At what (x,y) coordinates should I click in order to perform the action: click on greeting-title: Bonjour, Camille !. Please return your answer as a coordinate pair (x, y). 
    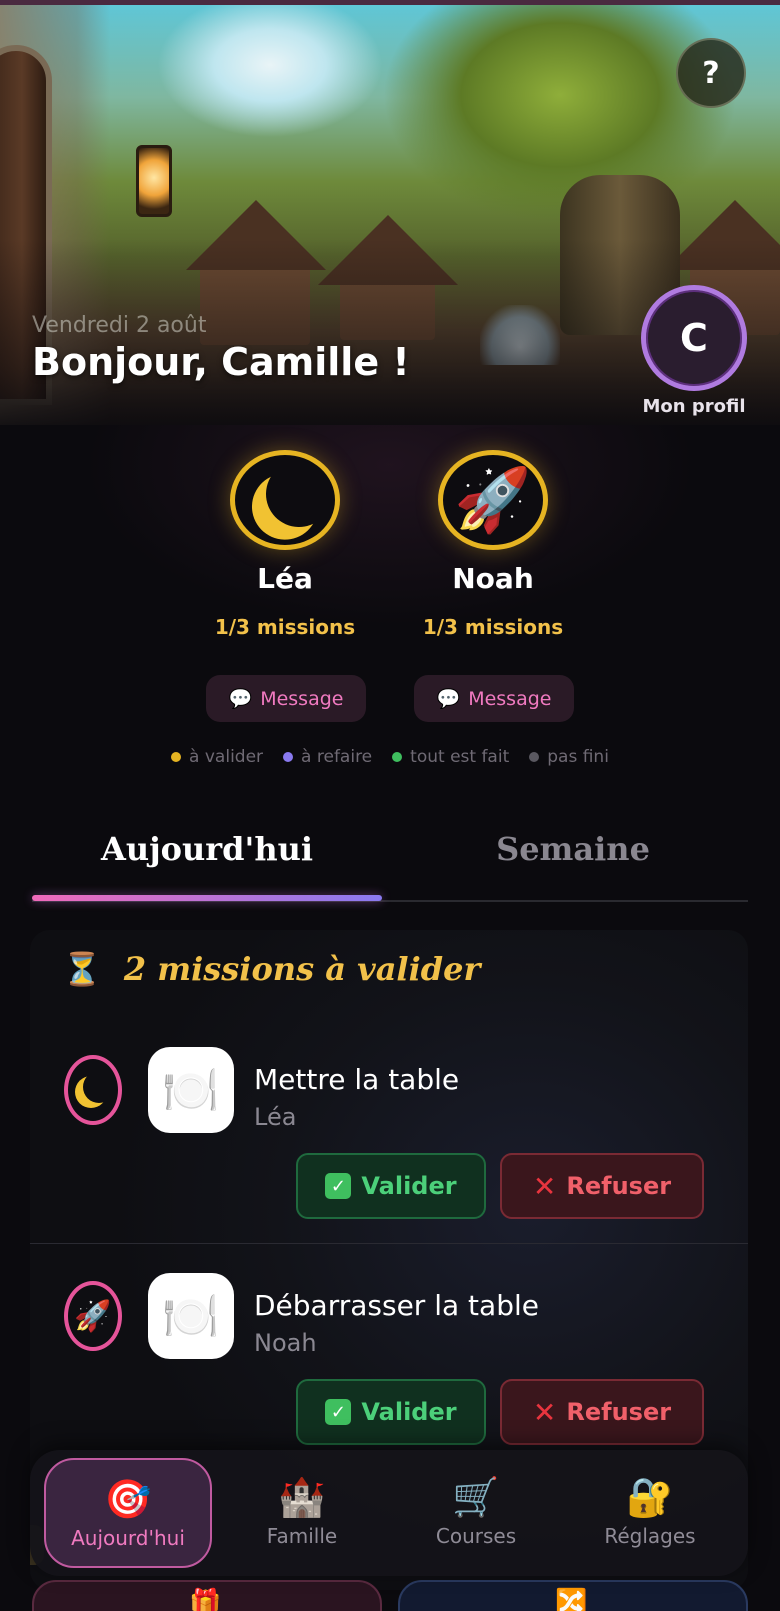
    Looking at the image, I should click on (221, 362).